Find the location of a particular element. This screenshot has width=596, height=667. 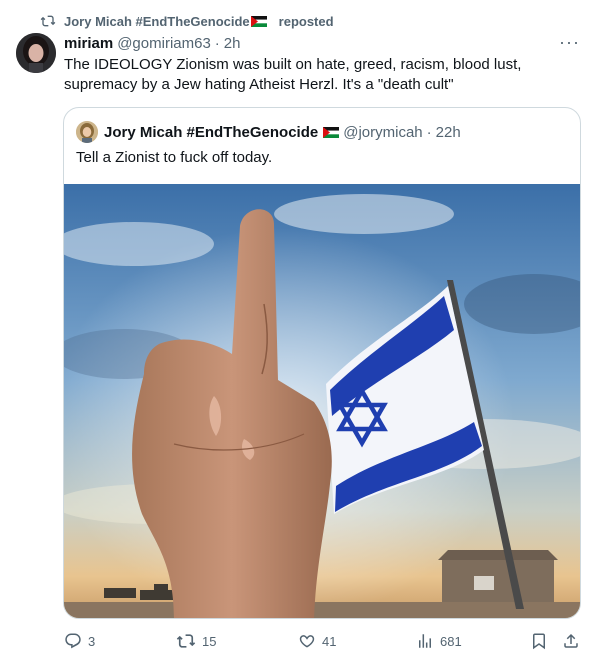

reposter-name: Jory Micah #EndTheGenocide is located at coordinates (157, 21).